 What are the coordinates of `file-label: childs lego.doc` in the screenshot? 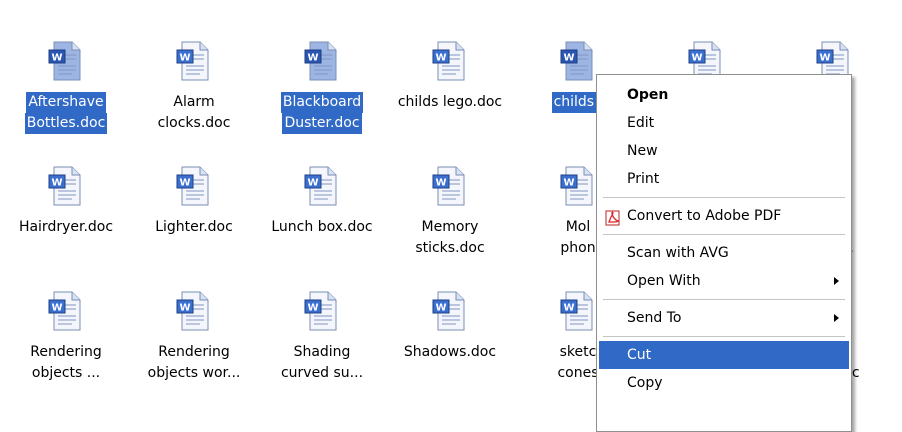 It's located at (450, 102).